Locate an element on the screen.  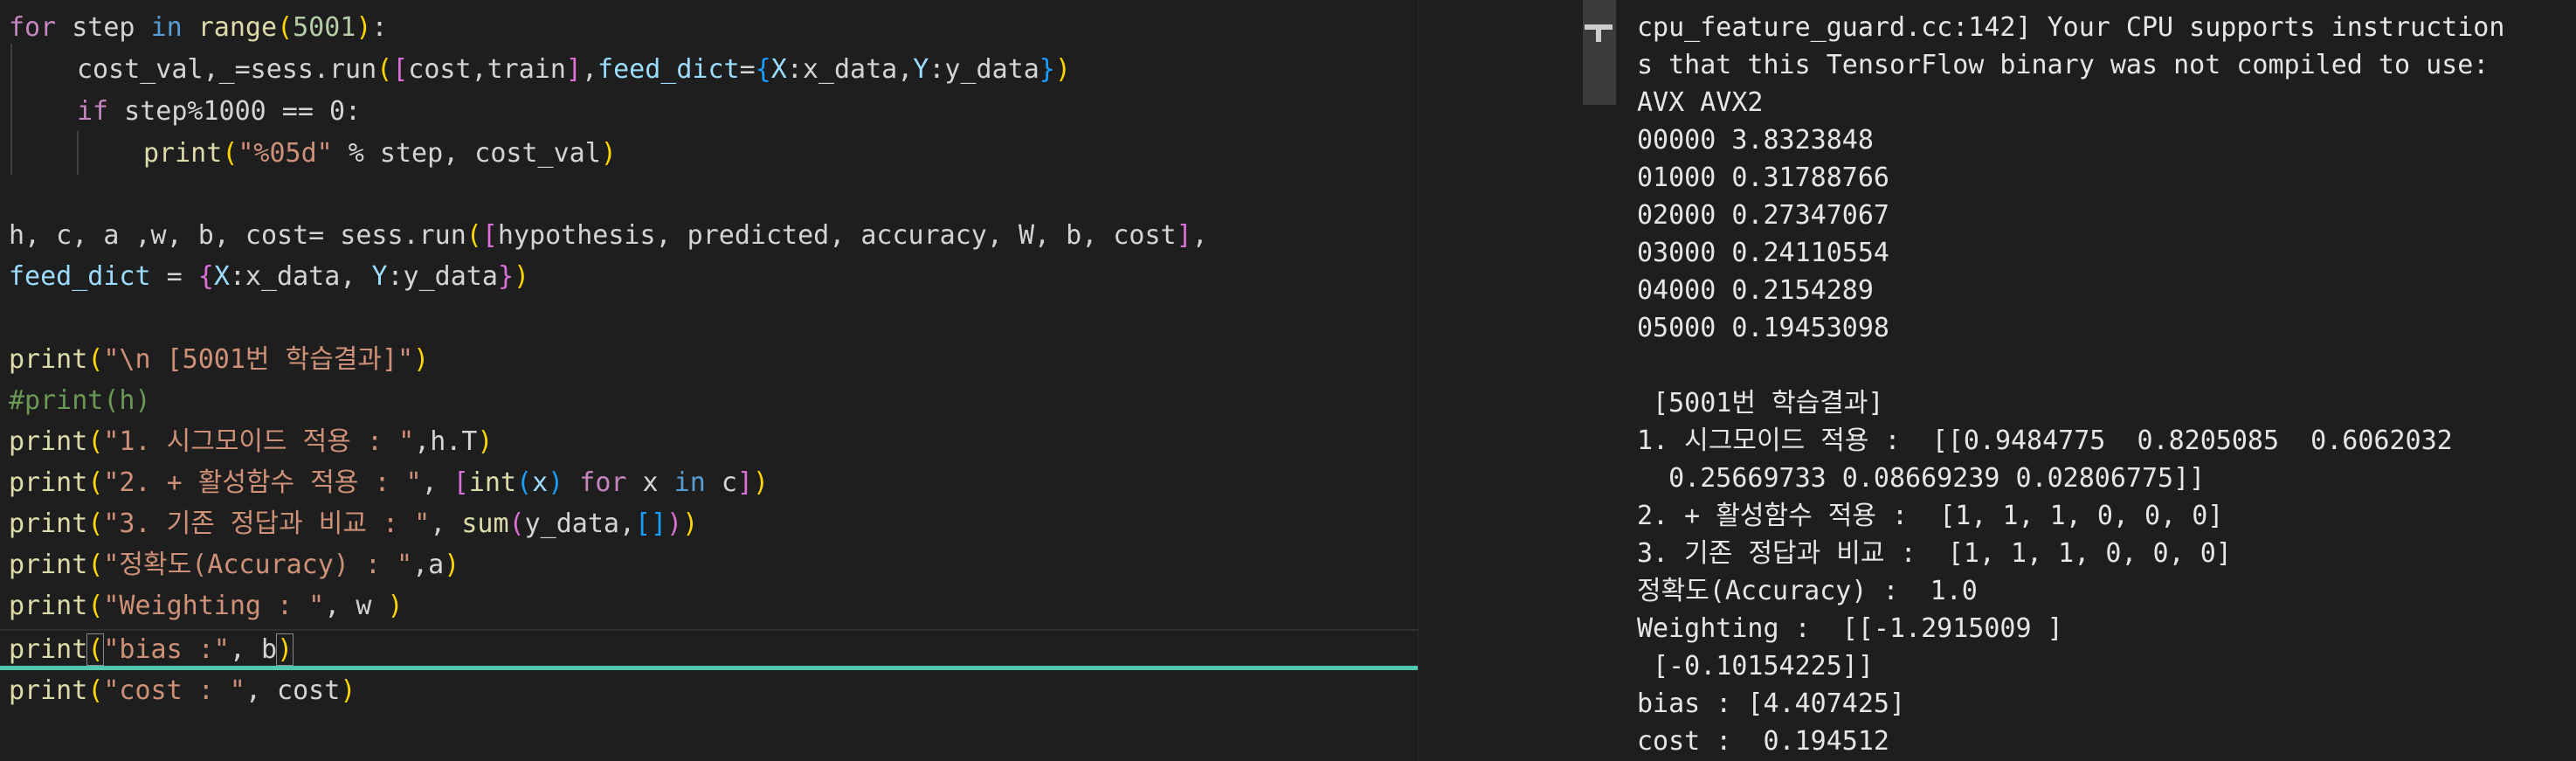
code-line-4: print("%05d" % step, cost_val) is located at coordinates (380, 153).